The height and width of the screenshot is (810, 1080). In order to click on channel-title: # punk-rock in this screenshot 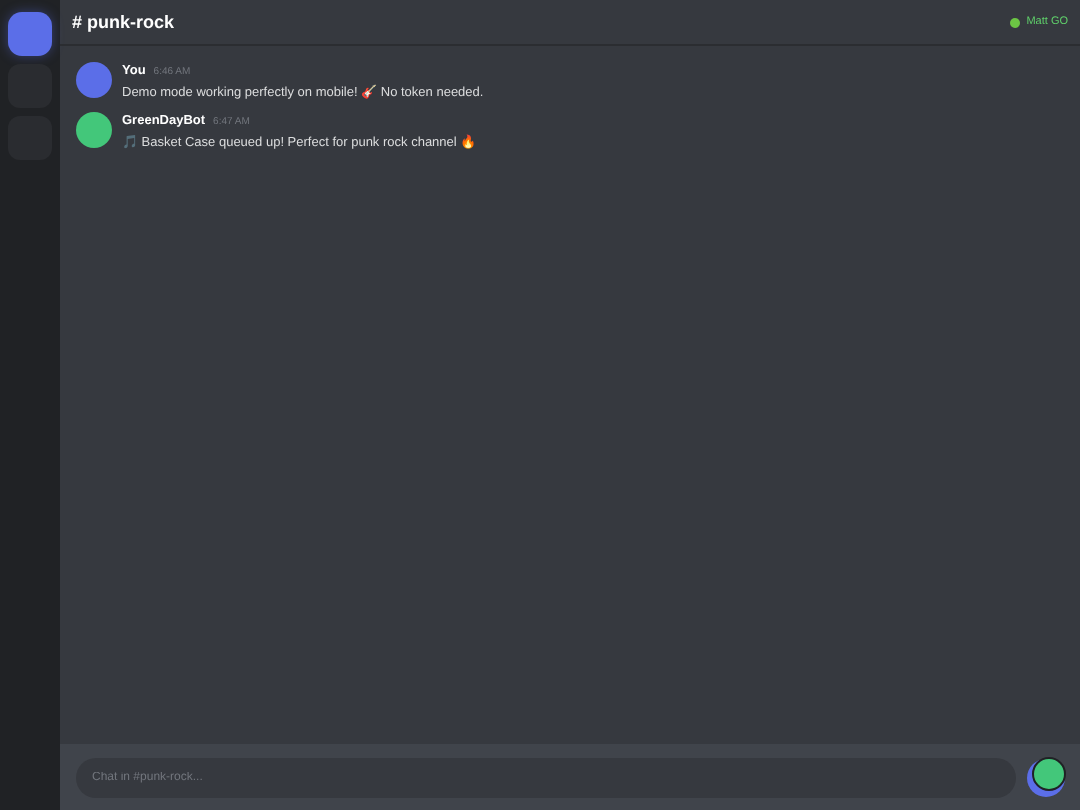, I will do `click(123, 22)`.